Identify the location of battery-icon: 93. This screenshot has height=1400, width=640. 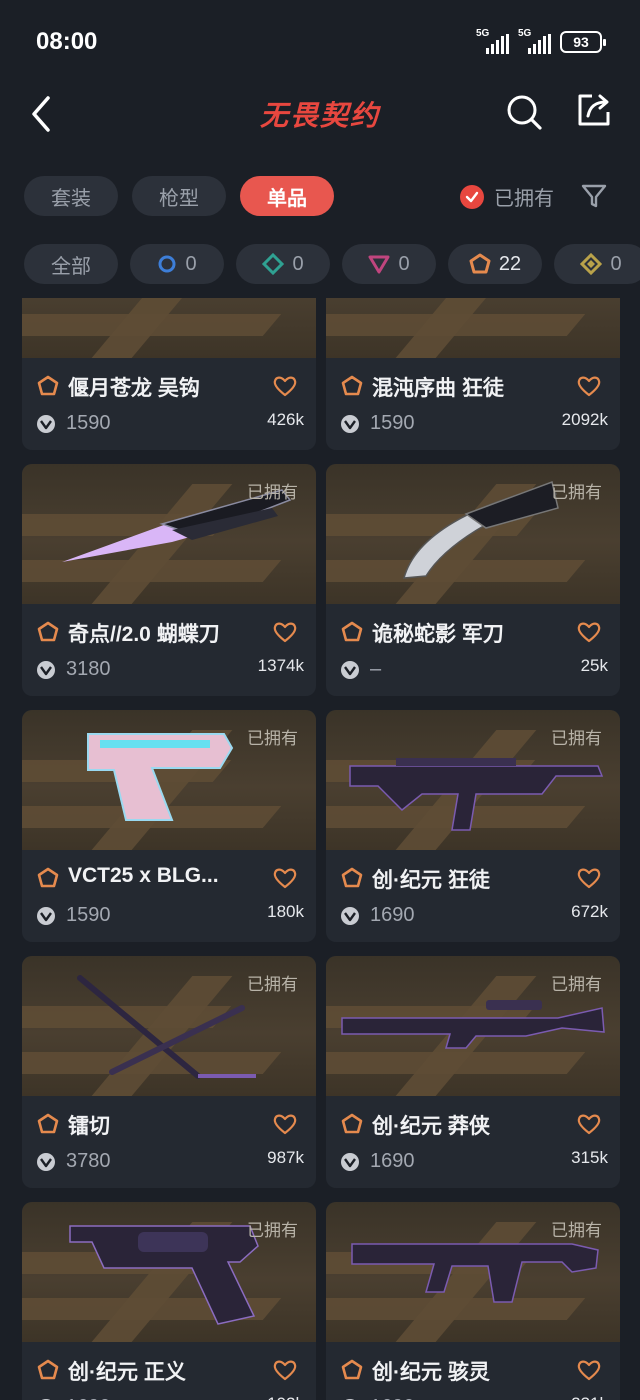
(583, 42).